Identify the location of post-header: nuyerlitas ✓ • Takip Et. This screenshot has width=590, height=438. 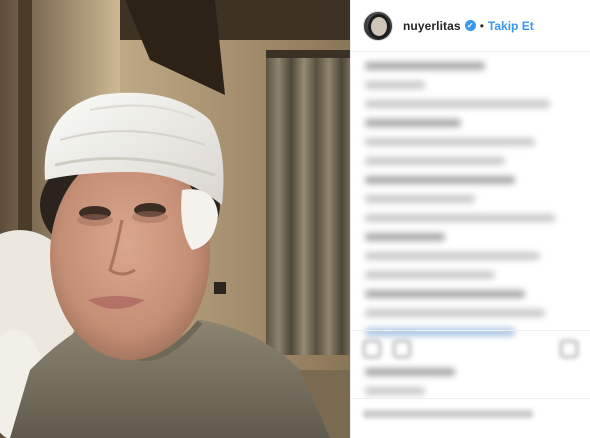
(470, 26).